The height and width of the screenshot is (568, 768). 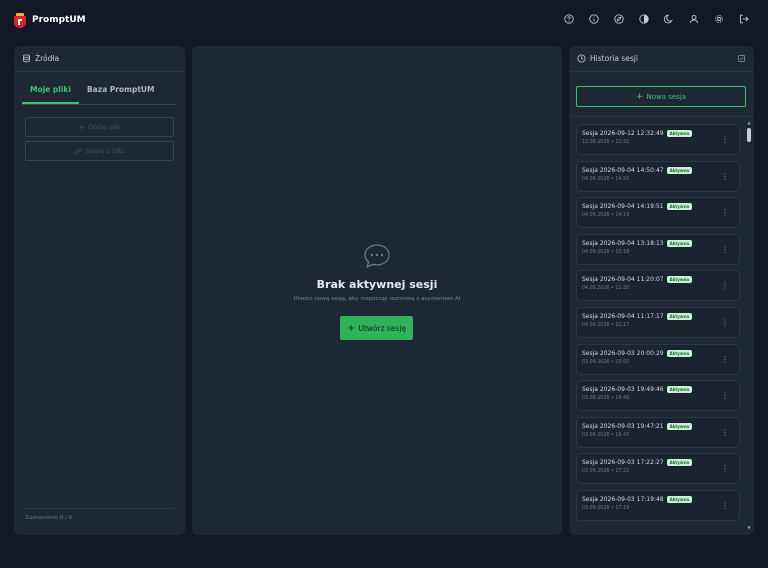 What do you see at coordinates (741, 58) in the screenshot?
I see `select-checkbox-icon` at bounding box center [741, 58].